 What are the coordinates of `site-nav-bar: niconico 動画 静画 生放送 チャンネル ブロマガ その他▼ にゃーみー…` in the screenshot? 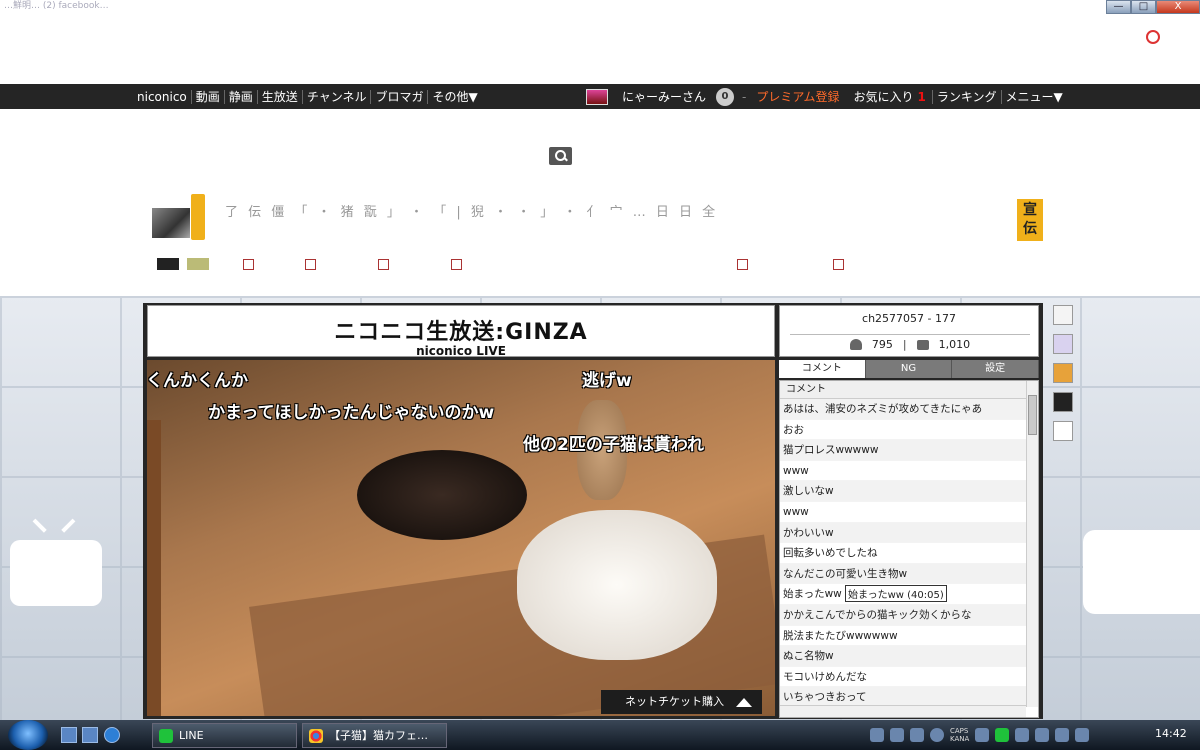 It's located at (600, 96).